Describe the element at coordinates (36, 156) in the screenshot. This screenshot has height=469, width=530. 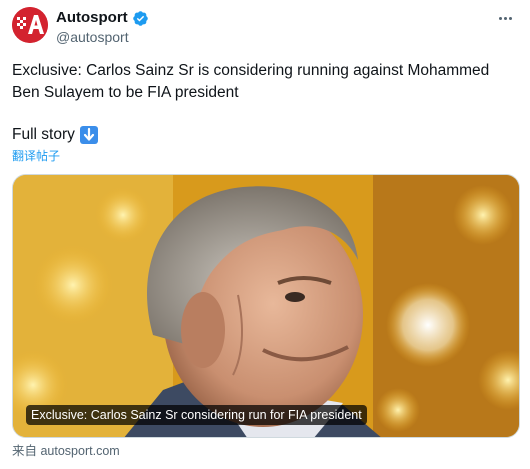
I see `translate-post-link: 翻译帖子` at that location.